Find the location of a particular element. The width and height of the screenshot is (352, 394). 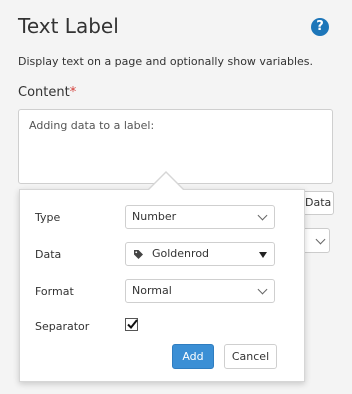

caret-down-icon is located at coordinates (263, 255).